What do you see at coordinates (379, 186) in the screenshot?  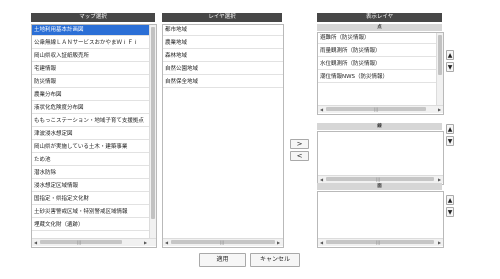 I see `area-group-header: 面` at bounding box center [379, 186].